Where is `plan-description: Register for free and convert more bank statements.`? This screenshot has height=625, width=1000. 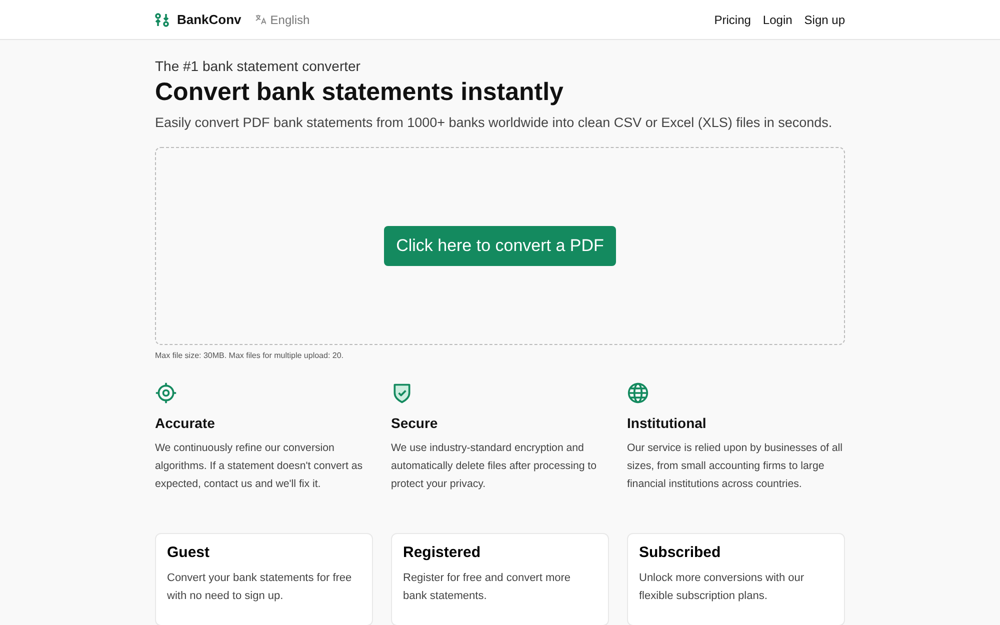
plan-description: Register for free and convert more bank statements. is located at coordinates (487, 587).